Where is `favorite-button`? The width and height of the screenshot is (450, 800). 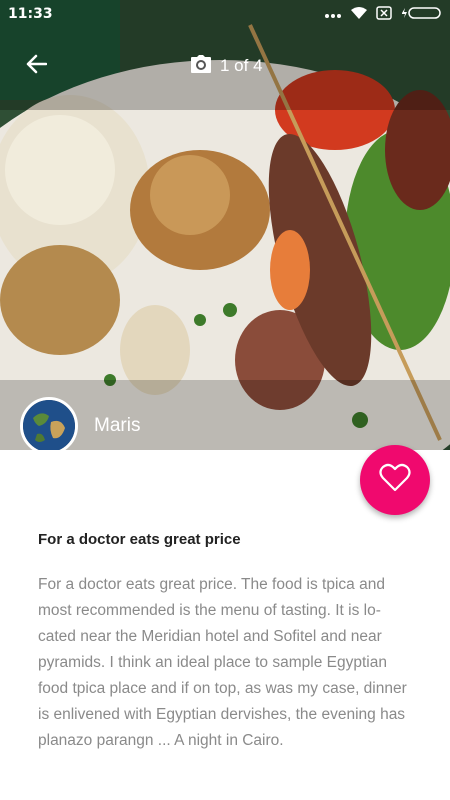
favorite-button is located at coordinates (395, 480).